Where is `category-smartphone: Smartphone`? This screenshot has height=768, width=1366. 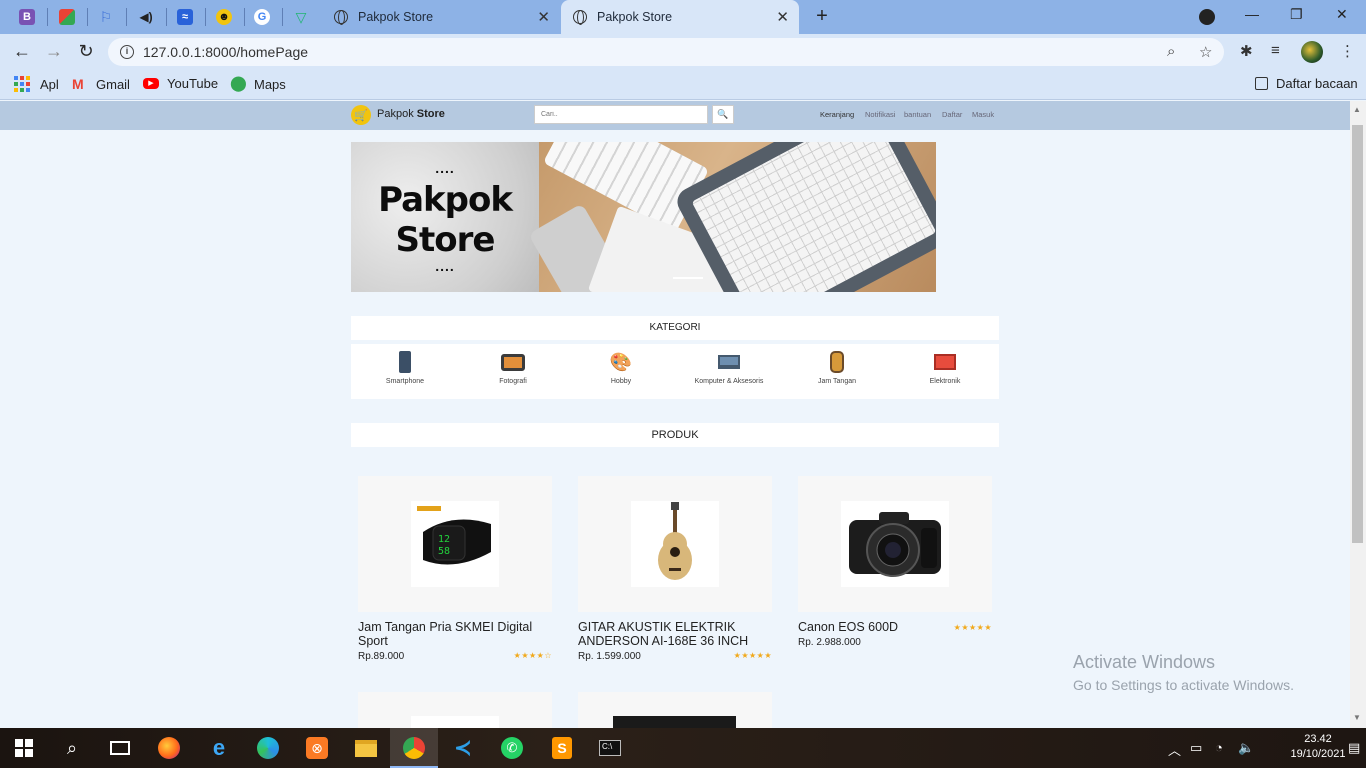
category-smartphone: Smartphone is located at coordinates (405, 367).